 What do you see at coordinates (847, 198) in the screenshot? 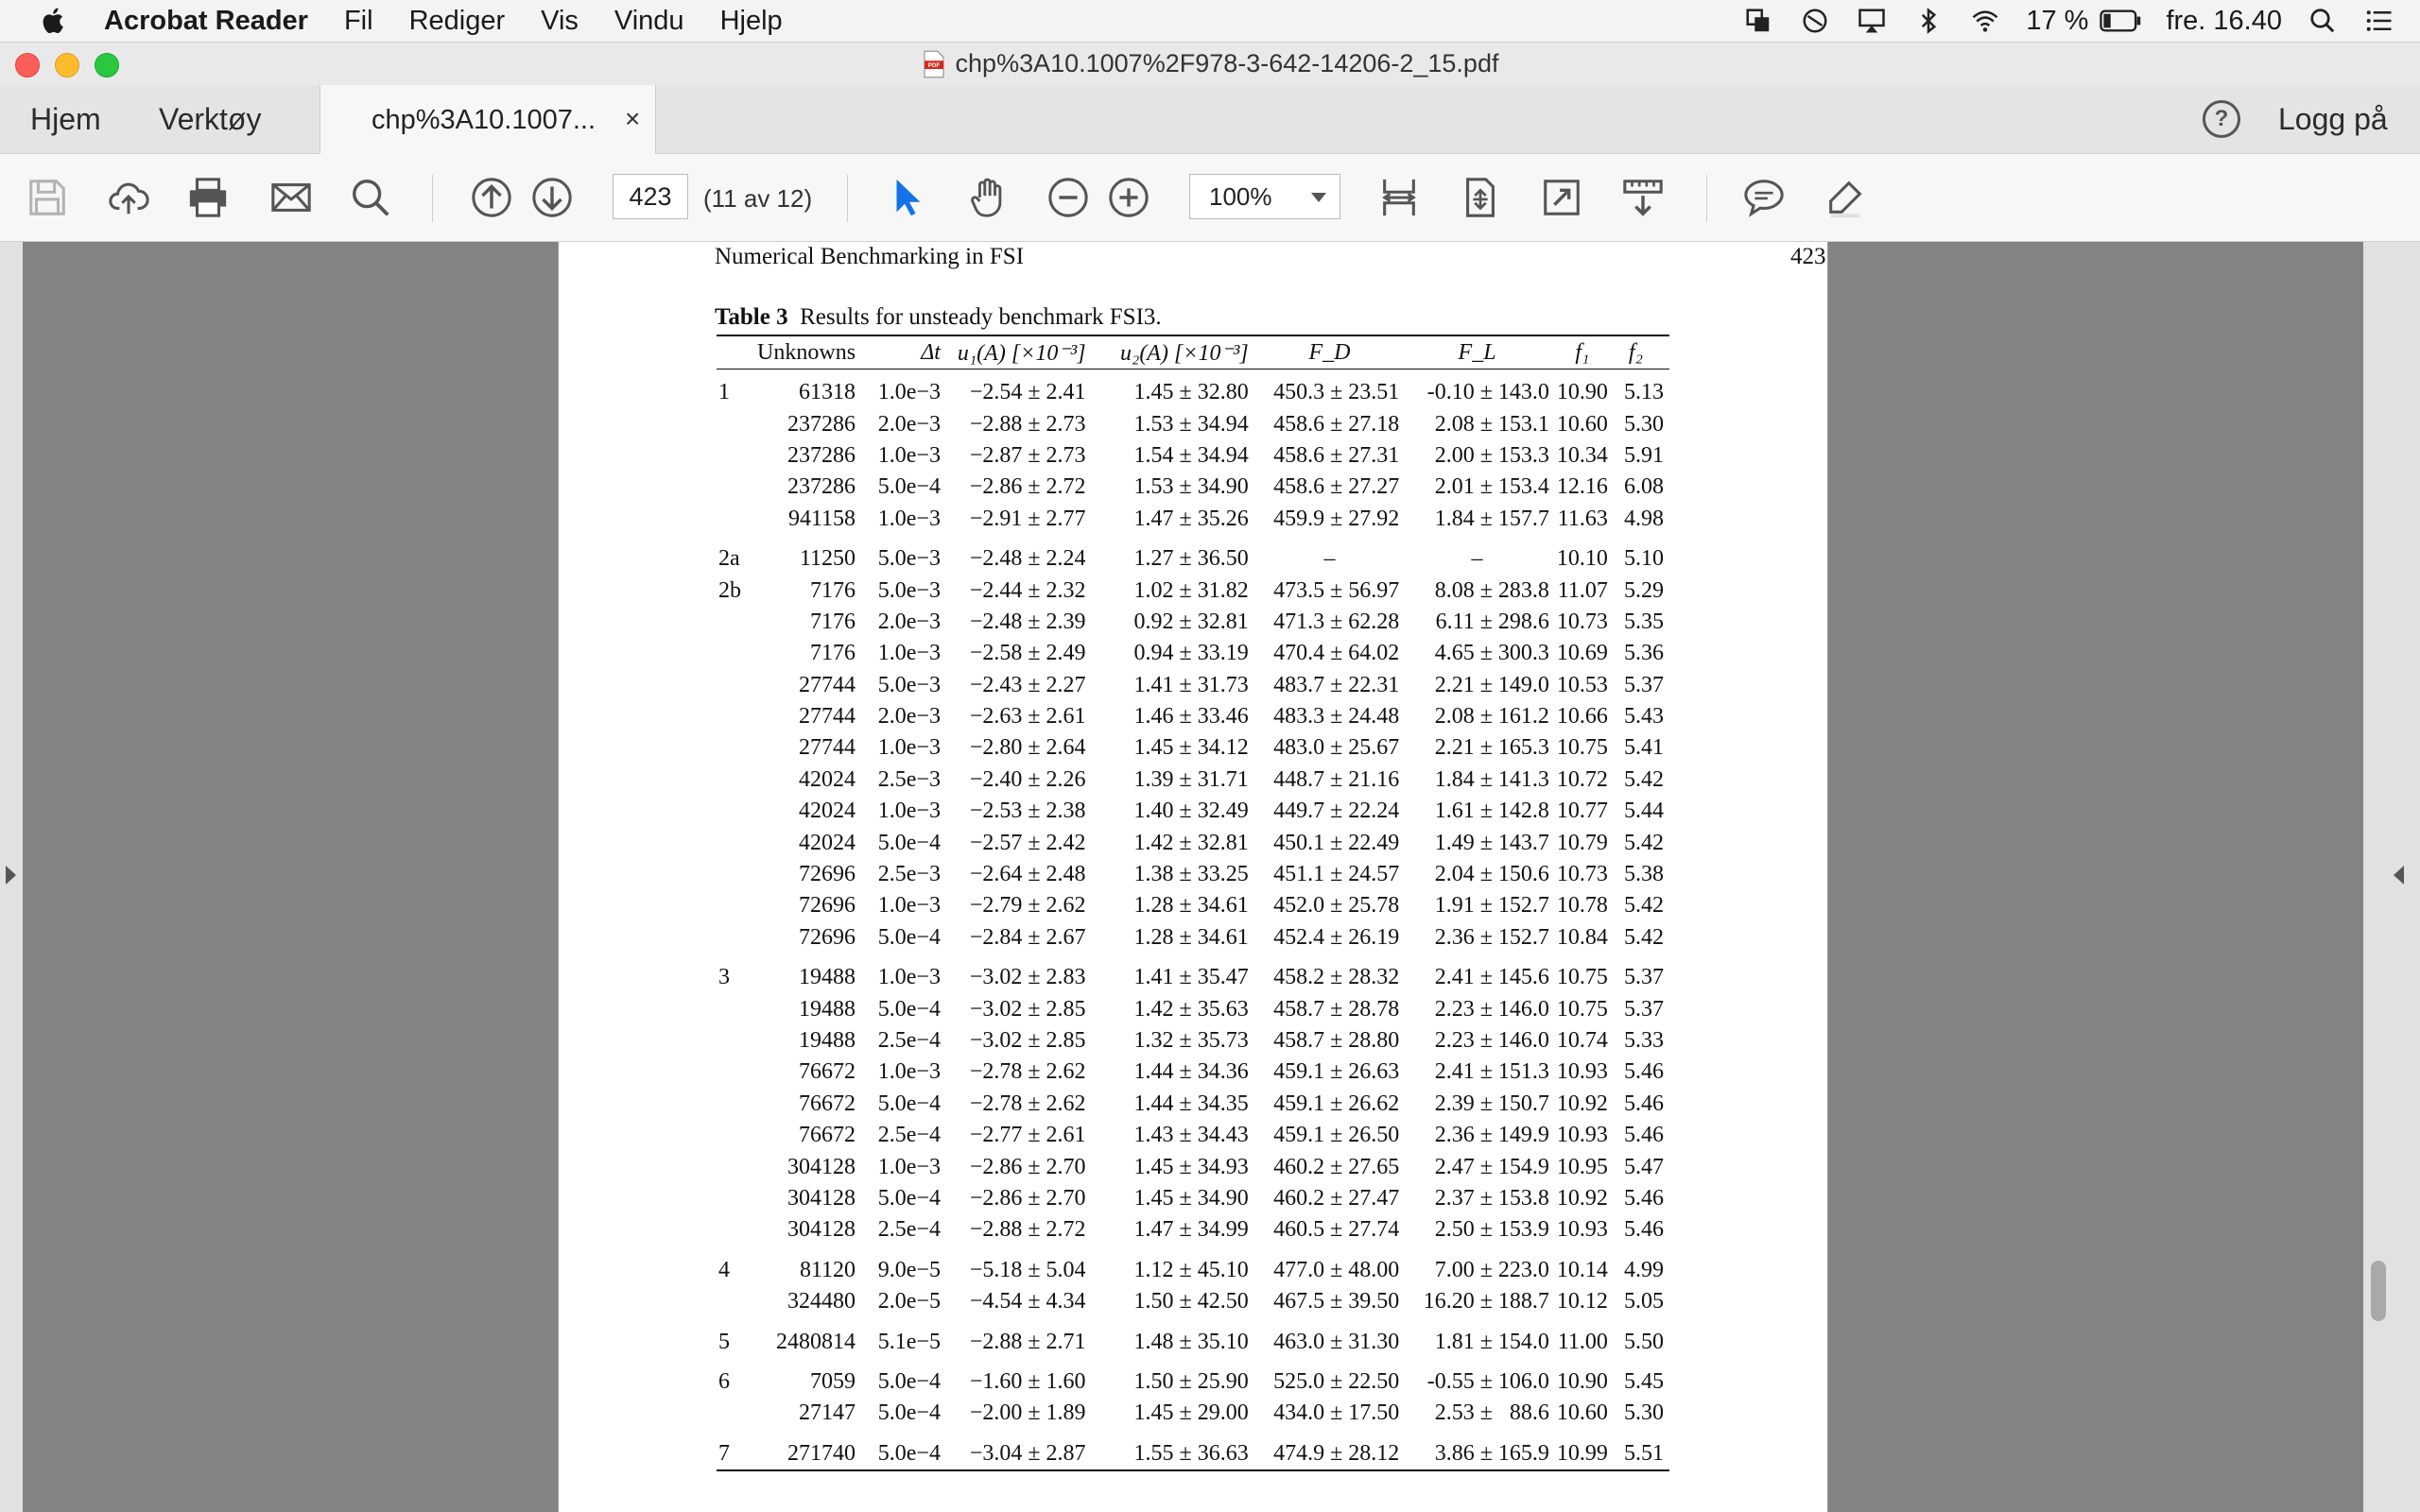
I see `toolbar-separator` at bounding box center [847, 198].